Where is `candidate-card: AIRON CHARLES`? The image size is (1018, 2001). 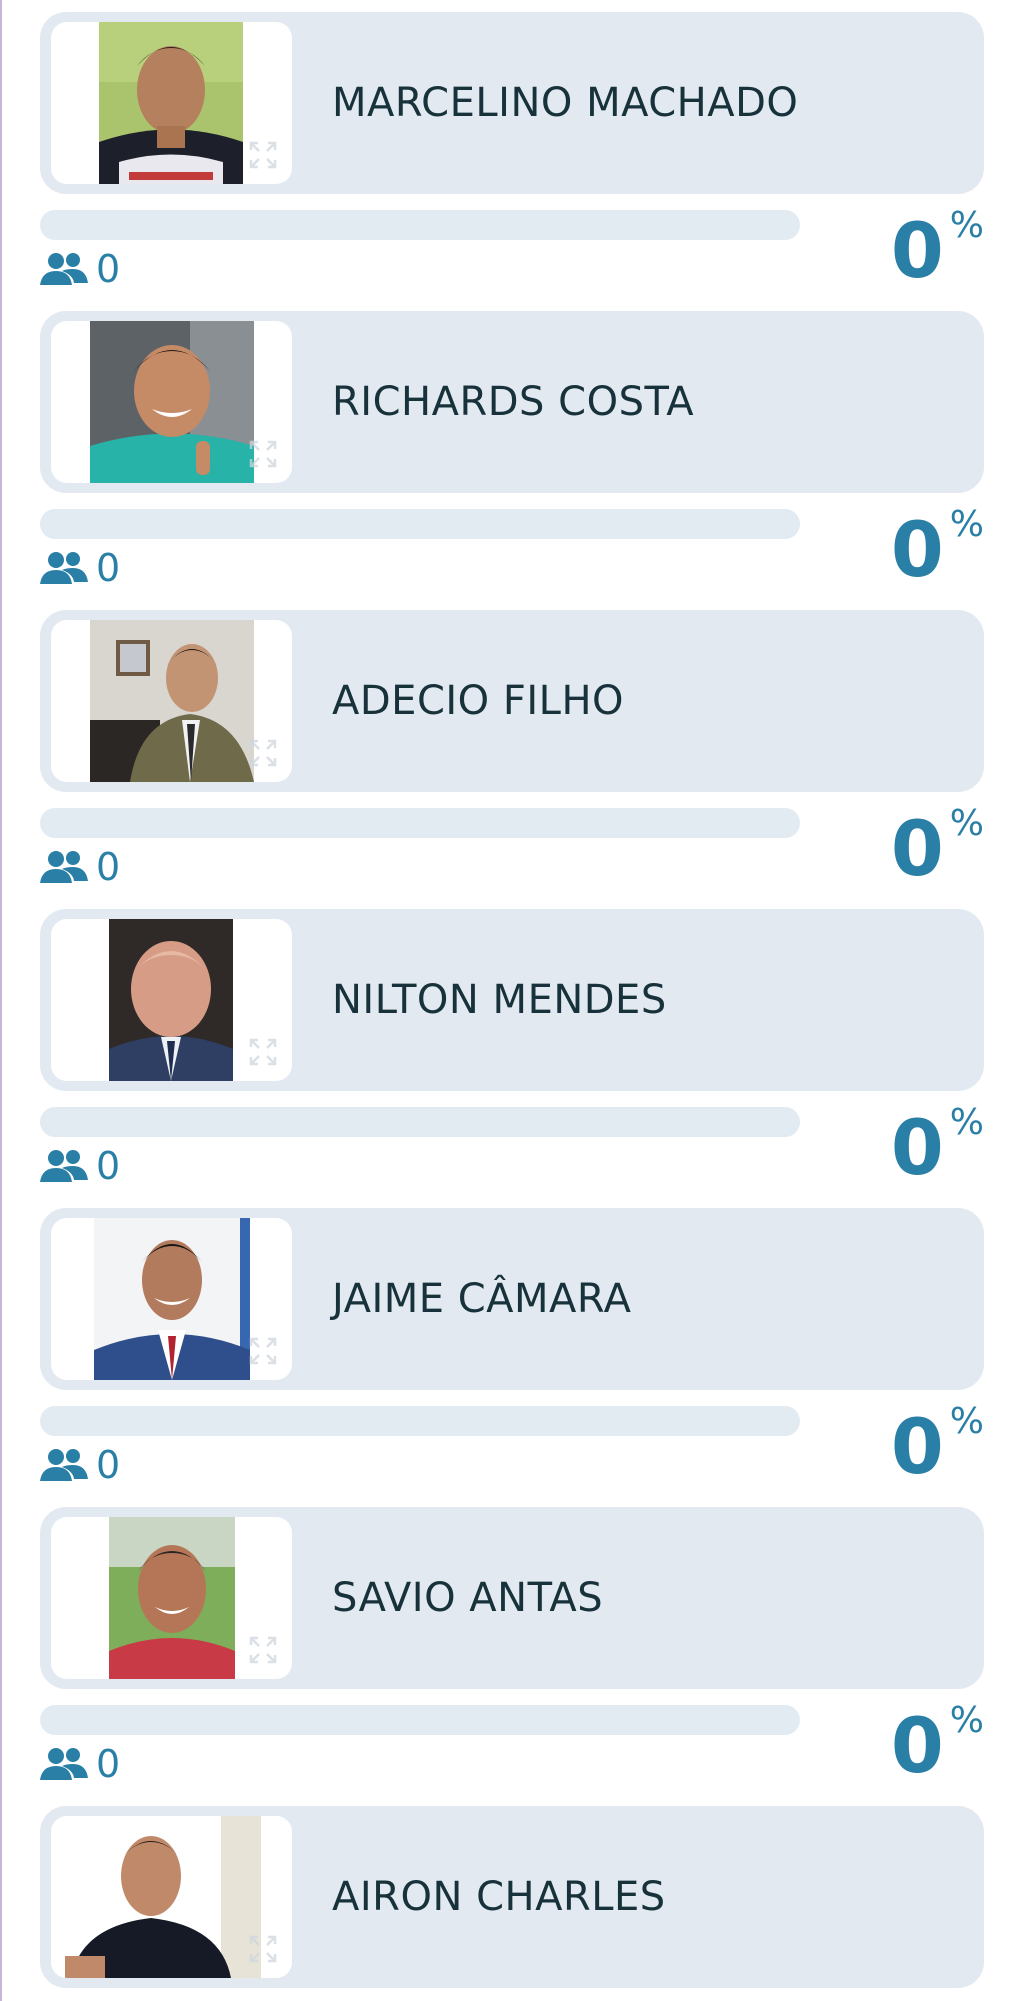 candidate-card: AIRON CHARLES is located at coordinates (512, 1897).